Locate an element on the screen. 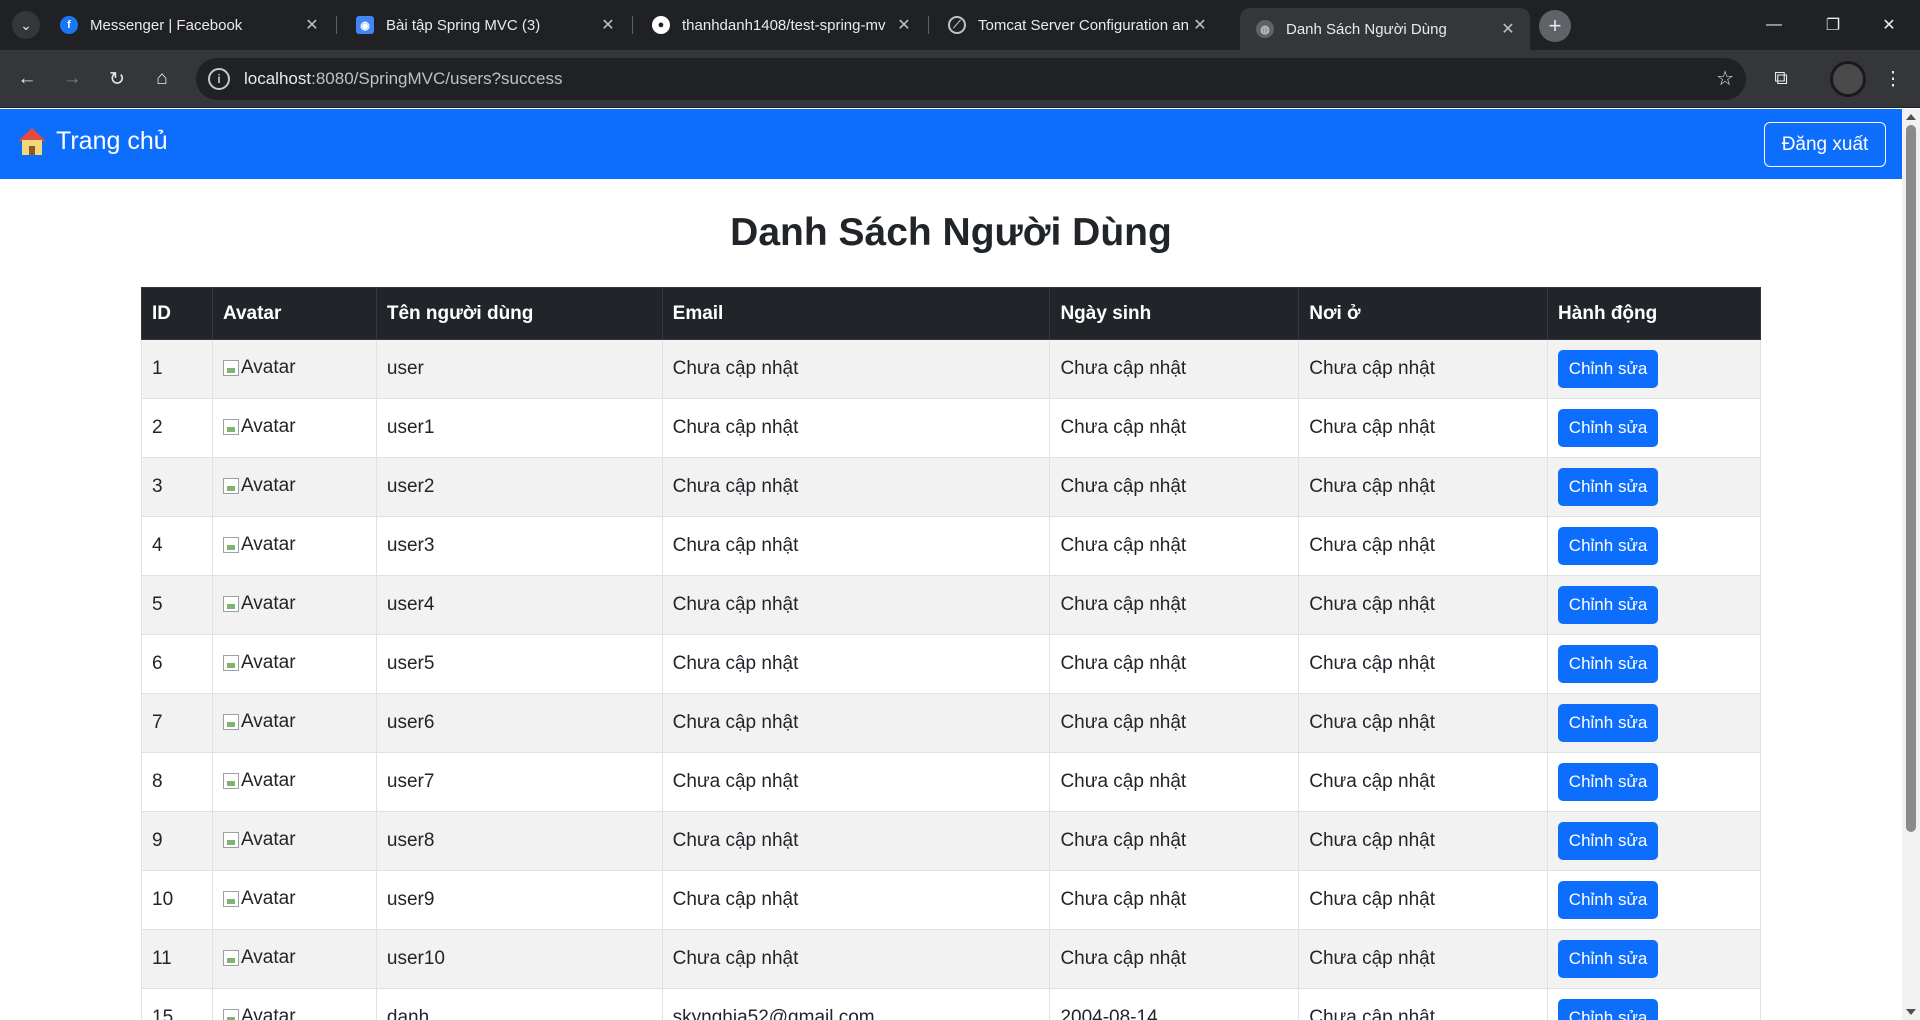 The image size is (1920, 1020). url-text: localhost:8080/SpringMVC/users?success is located at coordinates (403, 78).